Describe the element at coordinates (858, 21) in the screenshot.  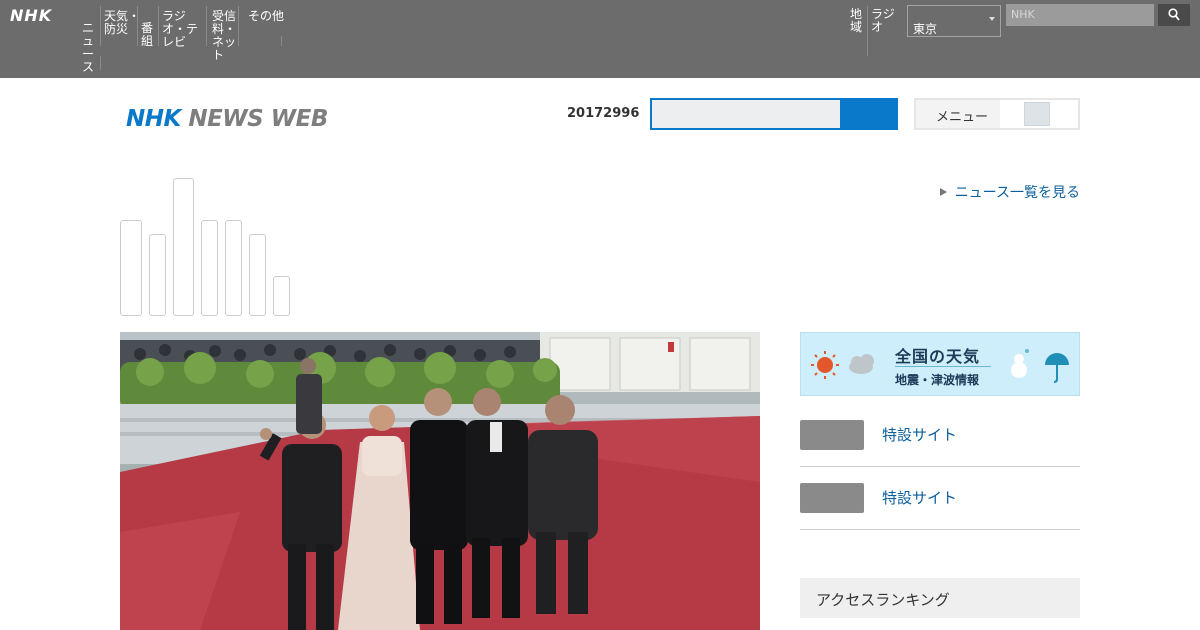
I see `top-item-region: 地域` at that location.